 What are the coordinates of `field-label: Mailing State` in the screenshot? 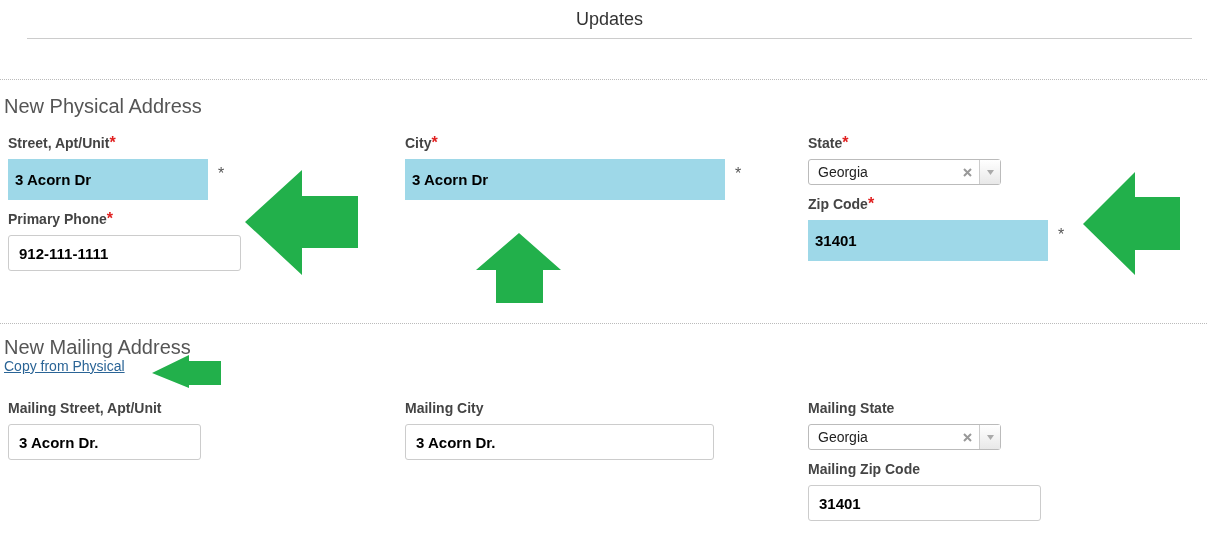 It's located at (851, 408).